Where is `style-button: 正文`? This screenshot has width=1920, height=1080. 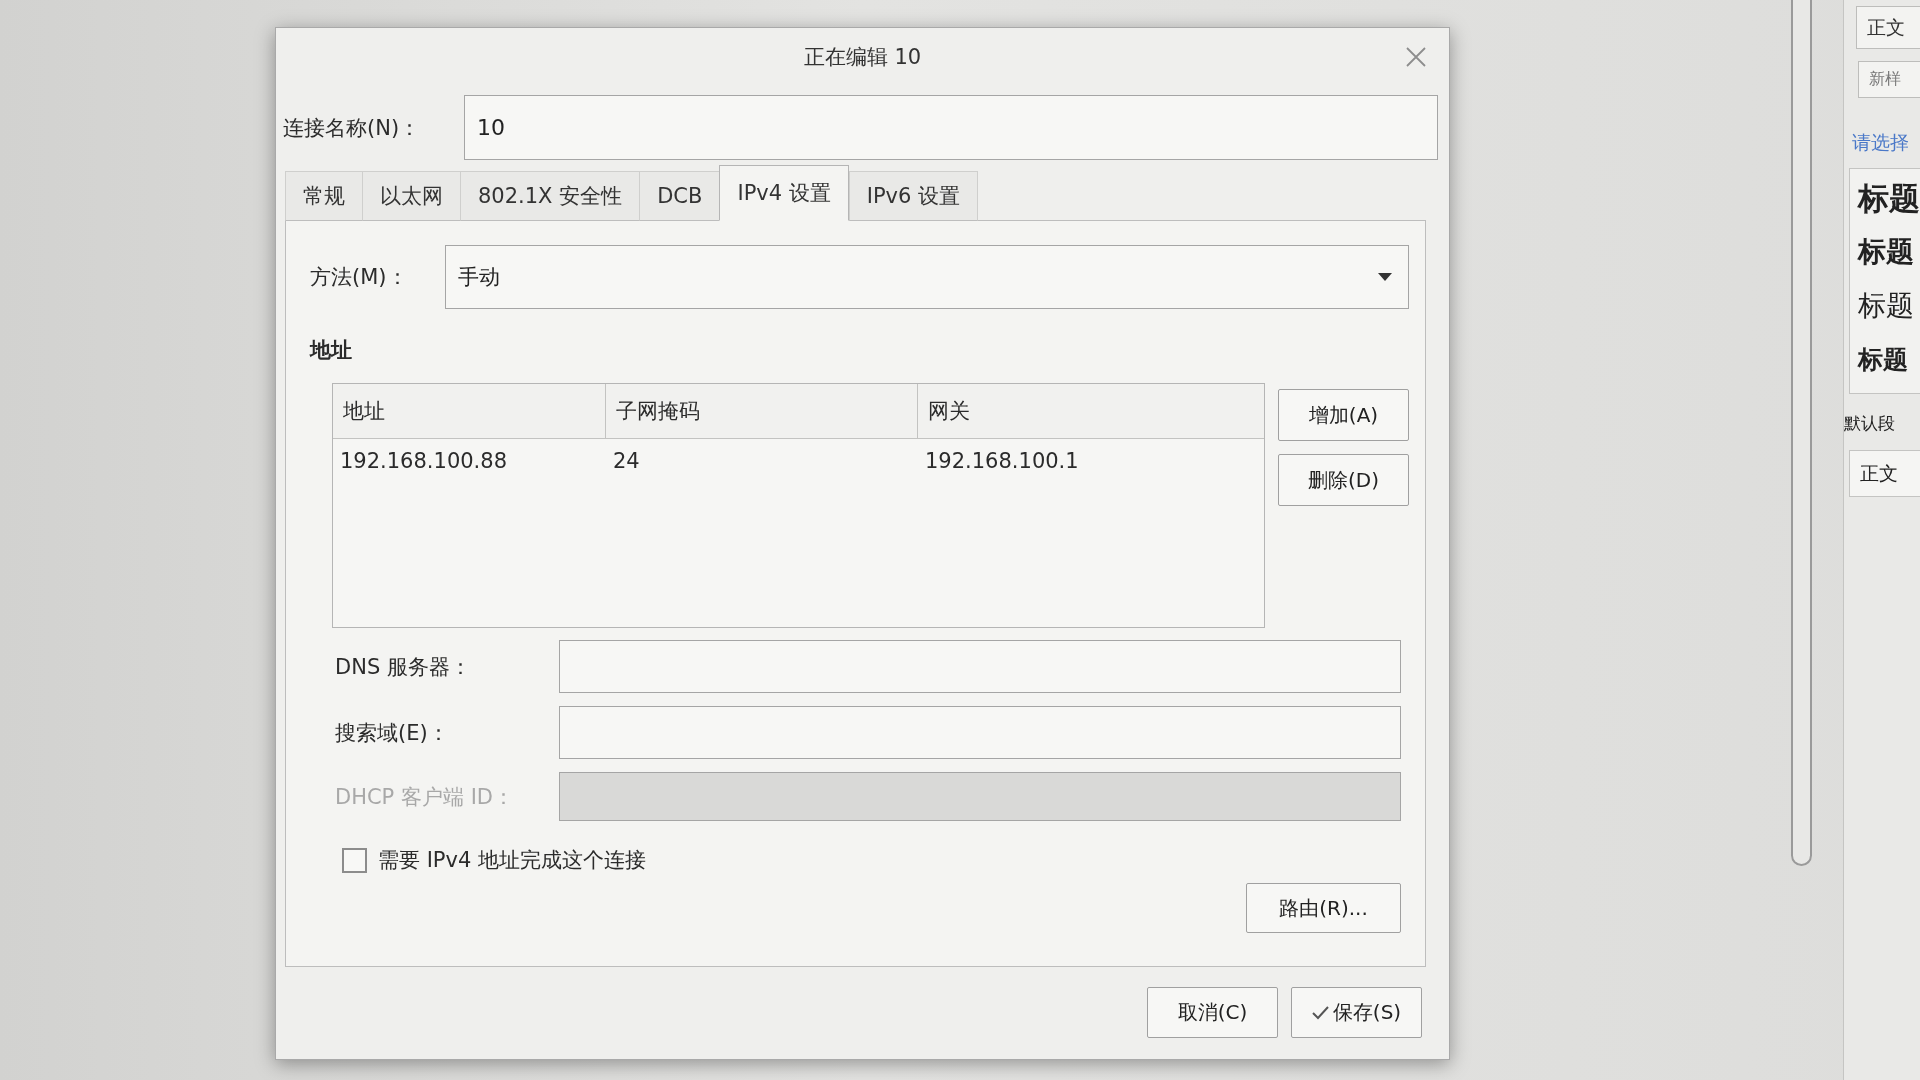
style-button: 正文 is located at coordinates (1888, 27).